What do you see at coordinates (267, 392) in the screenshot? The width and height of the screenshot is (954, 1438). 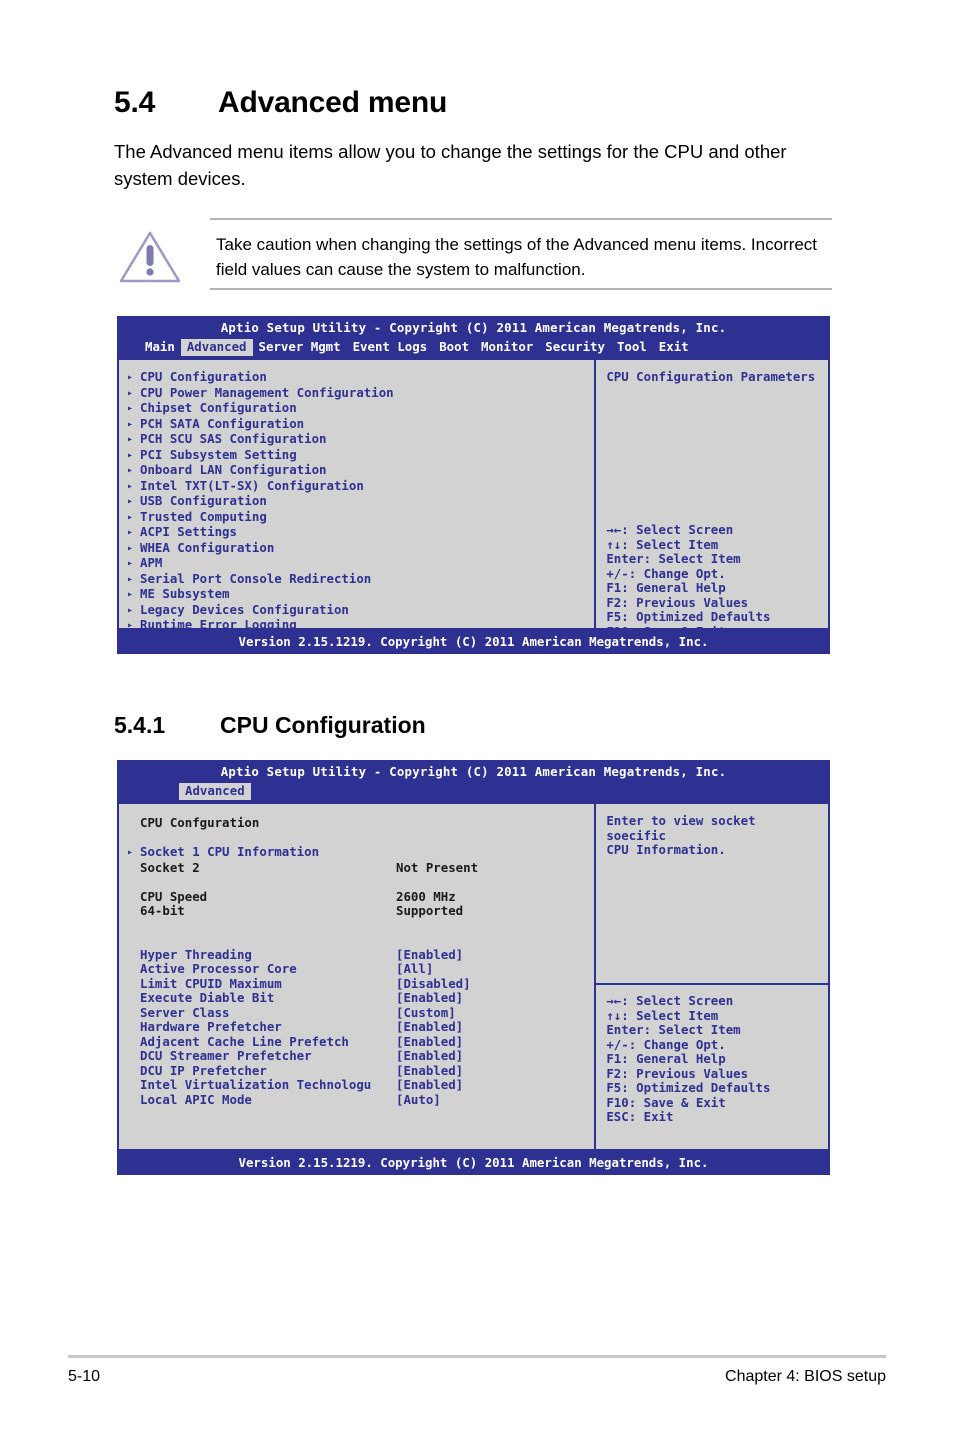 I see `menu-item-label: CPU Power Management Configuration` at bounding box center [267, 392].